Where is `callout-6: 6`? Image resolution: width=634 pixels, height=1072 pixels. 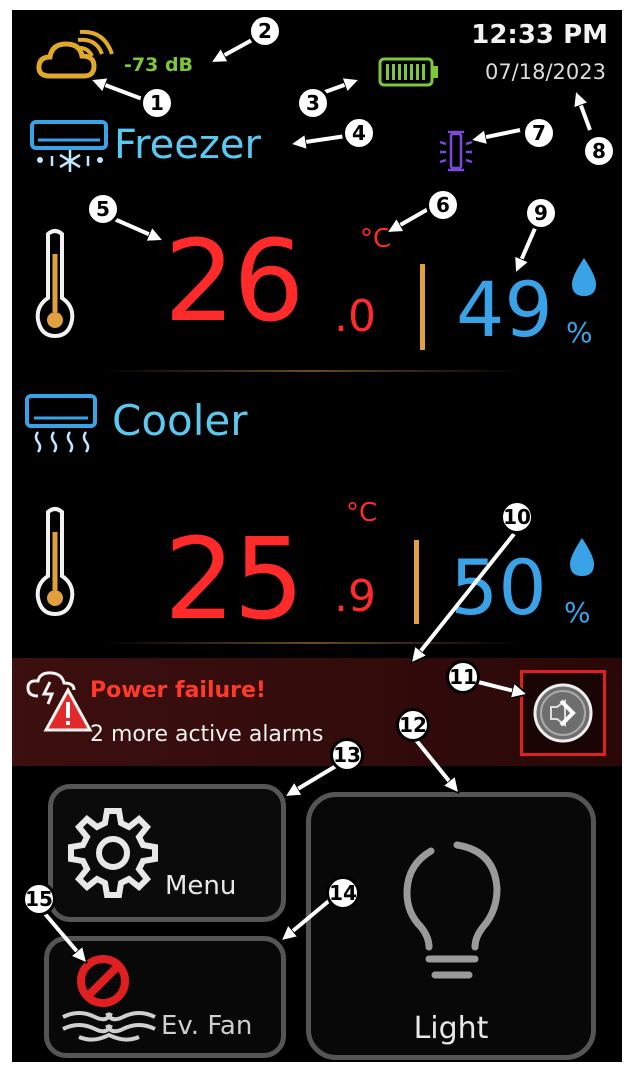 callout-6: 6 is located at coordinates (443, 205).